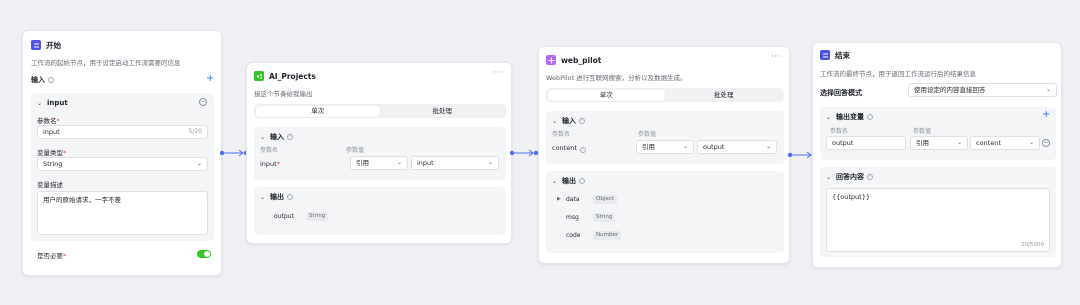 The height and width of the screenshot is (305, 1080). I want to click on remove-output-var-button: −, so click(1046, 143).